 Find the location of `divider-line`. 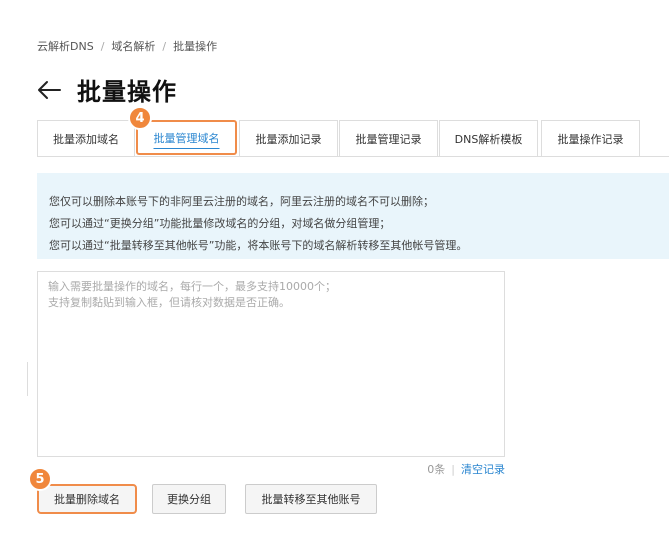

divider-line is located at coordinates (27, 379).